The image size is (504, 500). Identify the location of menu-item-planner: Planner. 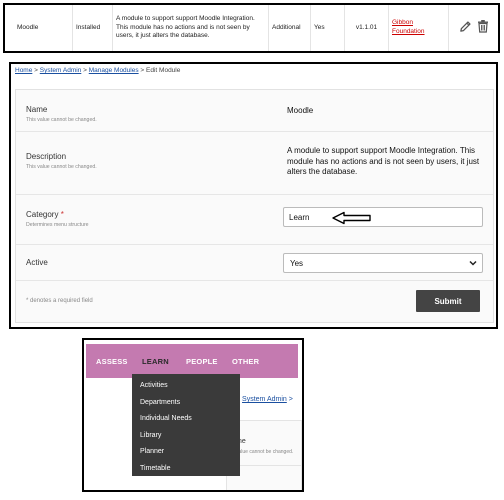
(186, 452).